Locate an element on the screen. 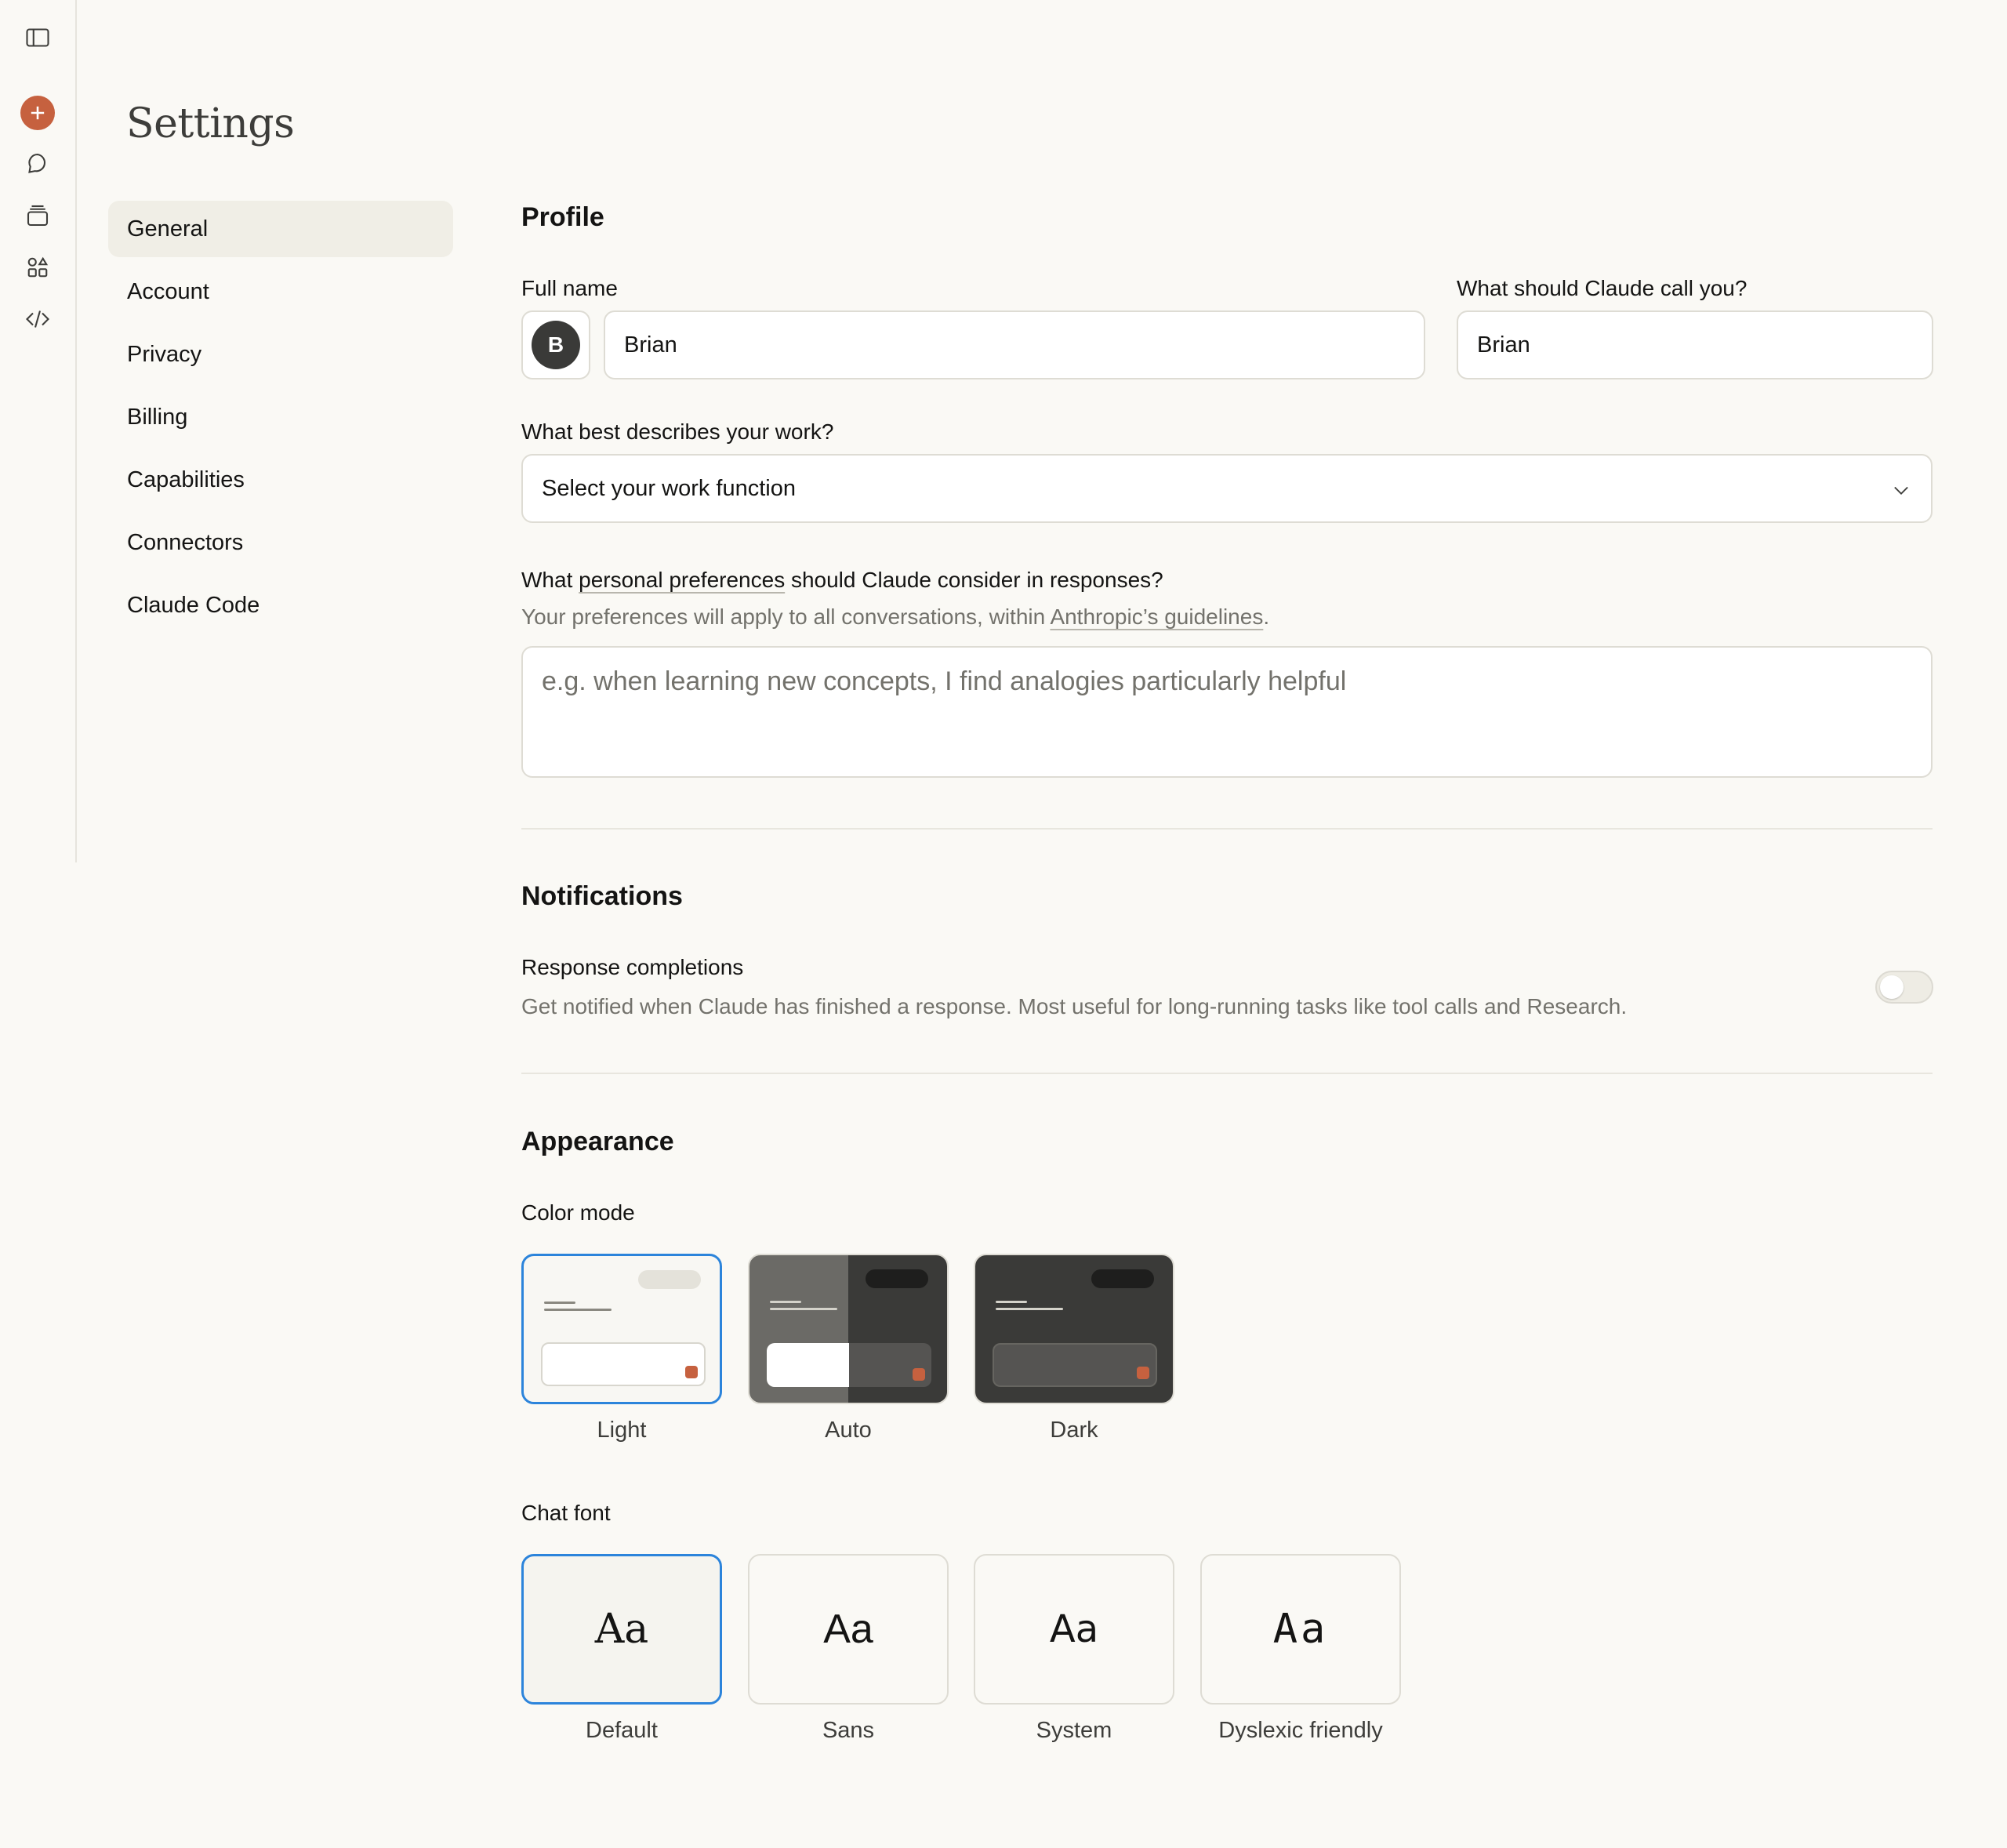 The height and width of the screenshot is (1848, 2007). font-sans-label: Sans is located at coordinates (848, 1730).